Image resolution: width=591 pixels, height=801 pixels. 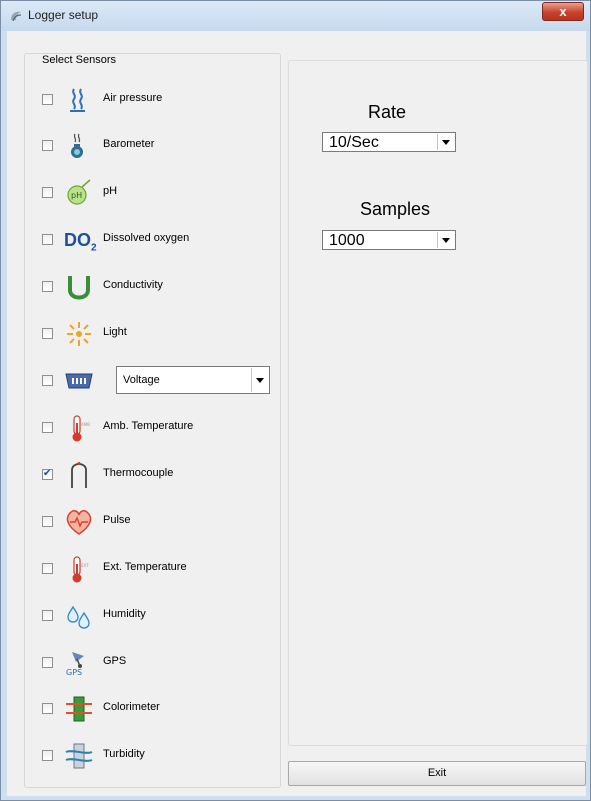 I want to click on rate-select: 10/Sec, so click(x=389, y=142).